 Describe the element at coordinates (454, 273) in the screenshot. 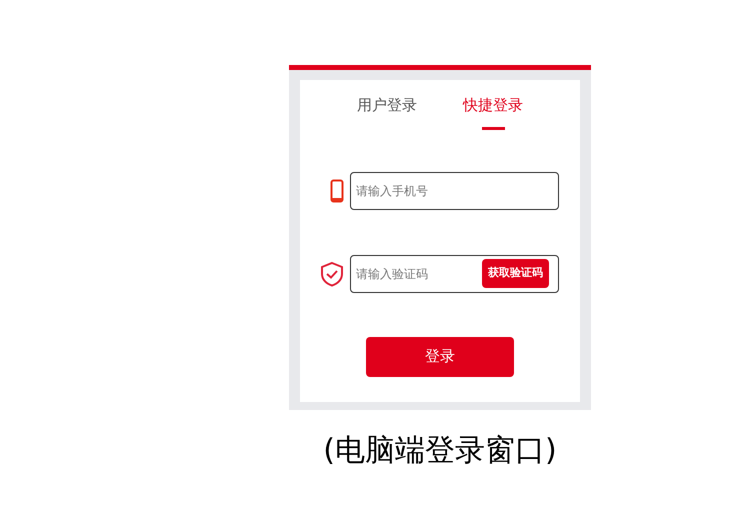

I see `code-field: 请输入验证码 获取验证码` at that location.